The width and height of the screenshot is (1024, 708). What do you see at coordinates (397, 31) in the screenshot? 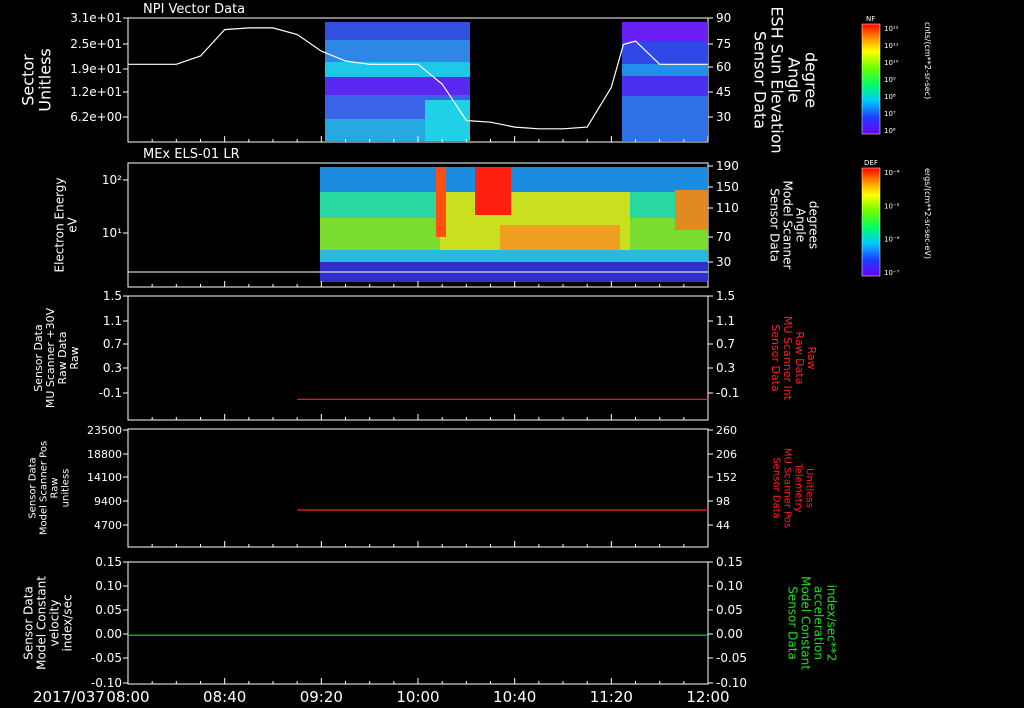
I see `panel1-block-a-upper` at bounding box center [397, 31].